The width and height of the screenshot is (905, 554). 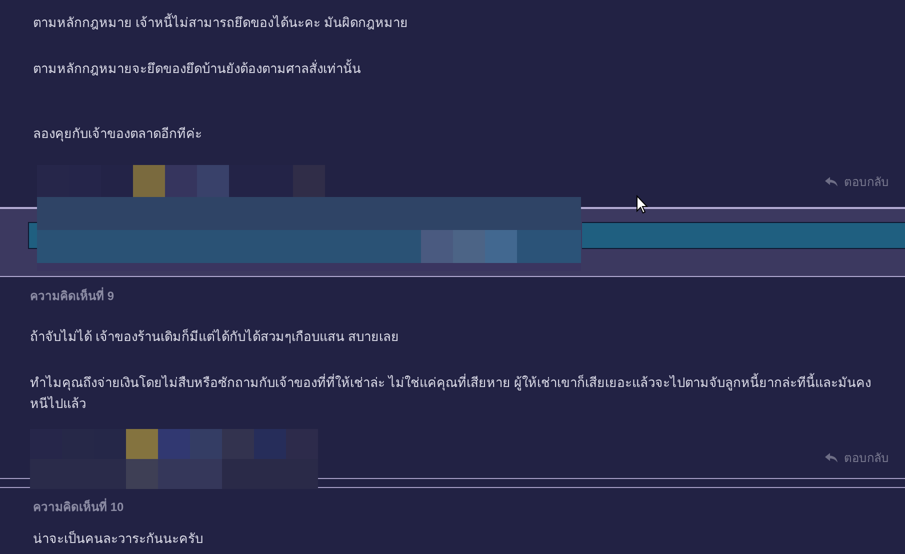 What do you see at coordinates (197, 68) in the screenshot?
I see `comment-text: ตามหลักกฎหมายจะยึดของยึดบ้านยังต้องตามศาลสั่งเท่านั้น` at bounding box center [197, 68].